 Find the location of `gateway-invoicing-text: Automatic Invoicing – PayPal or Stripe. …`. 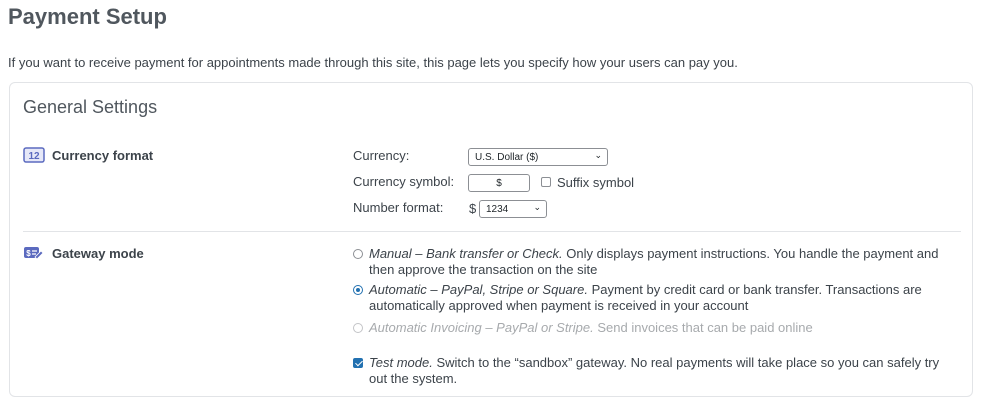

gateway-invoicing-text: Automatic Invoicing – PayPal or Stripe. … is located at coordinates (661, 328).